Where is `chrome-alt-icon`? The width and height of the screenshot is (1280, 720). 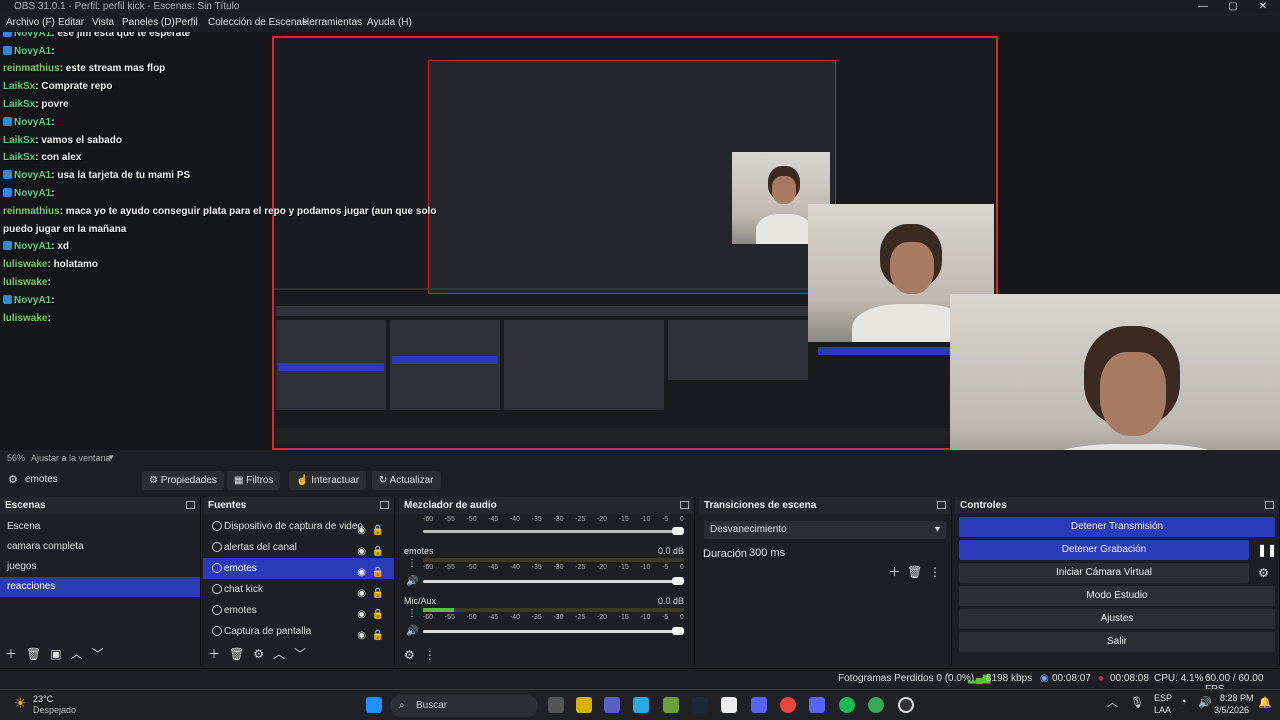 chrome-alt-icon is located at coordinates (876, 705).